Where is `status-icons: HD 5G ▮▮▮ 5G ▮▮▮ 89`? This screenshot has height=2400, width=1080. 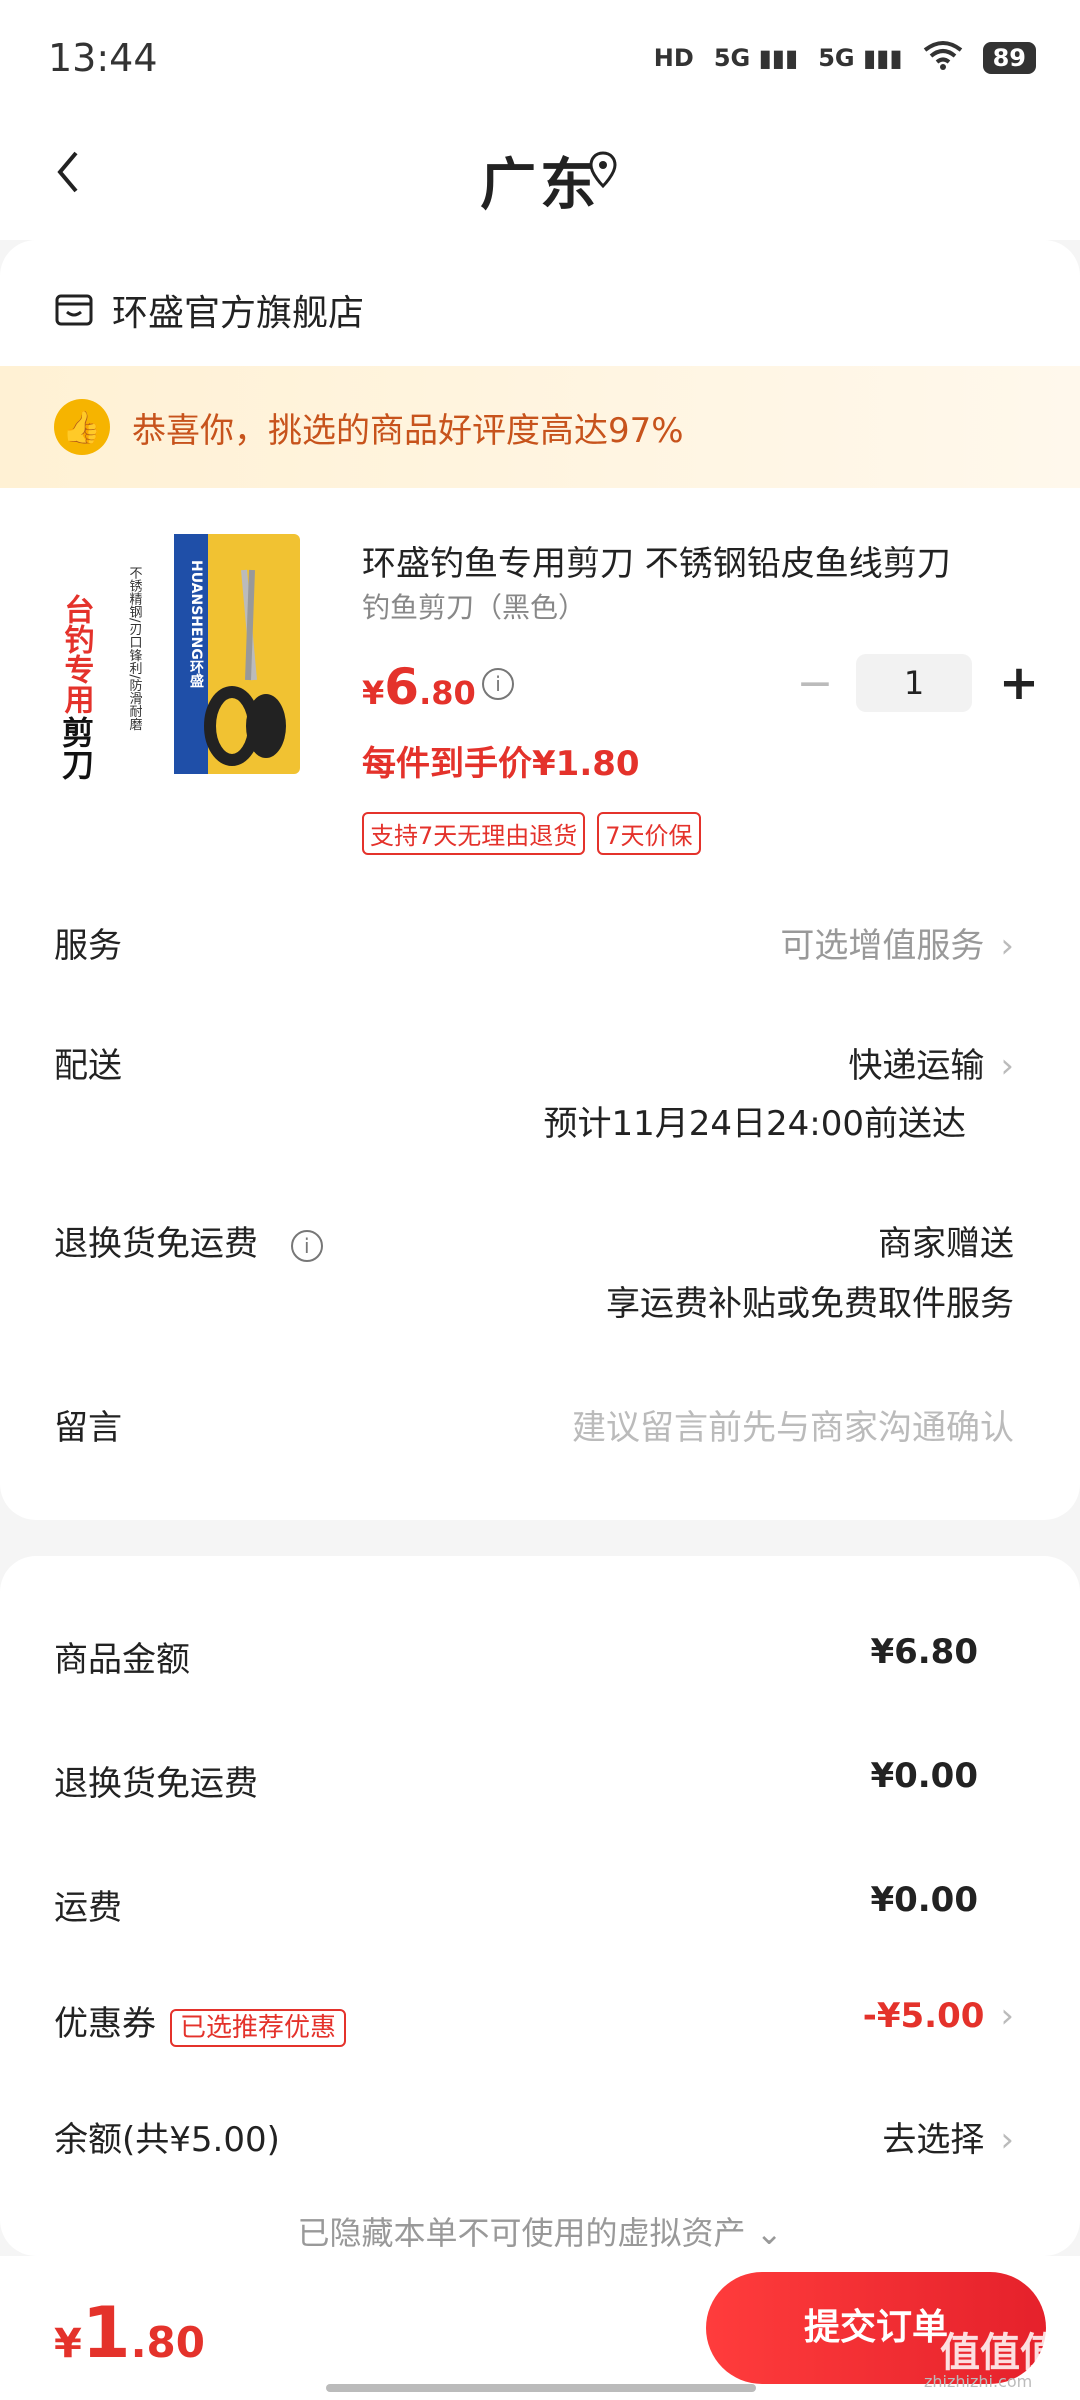 status-icons: HD 5G ▮▮▮ 5G ▮▮▮ 89 is located at coordinates (845, 58).